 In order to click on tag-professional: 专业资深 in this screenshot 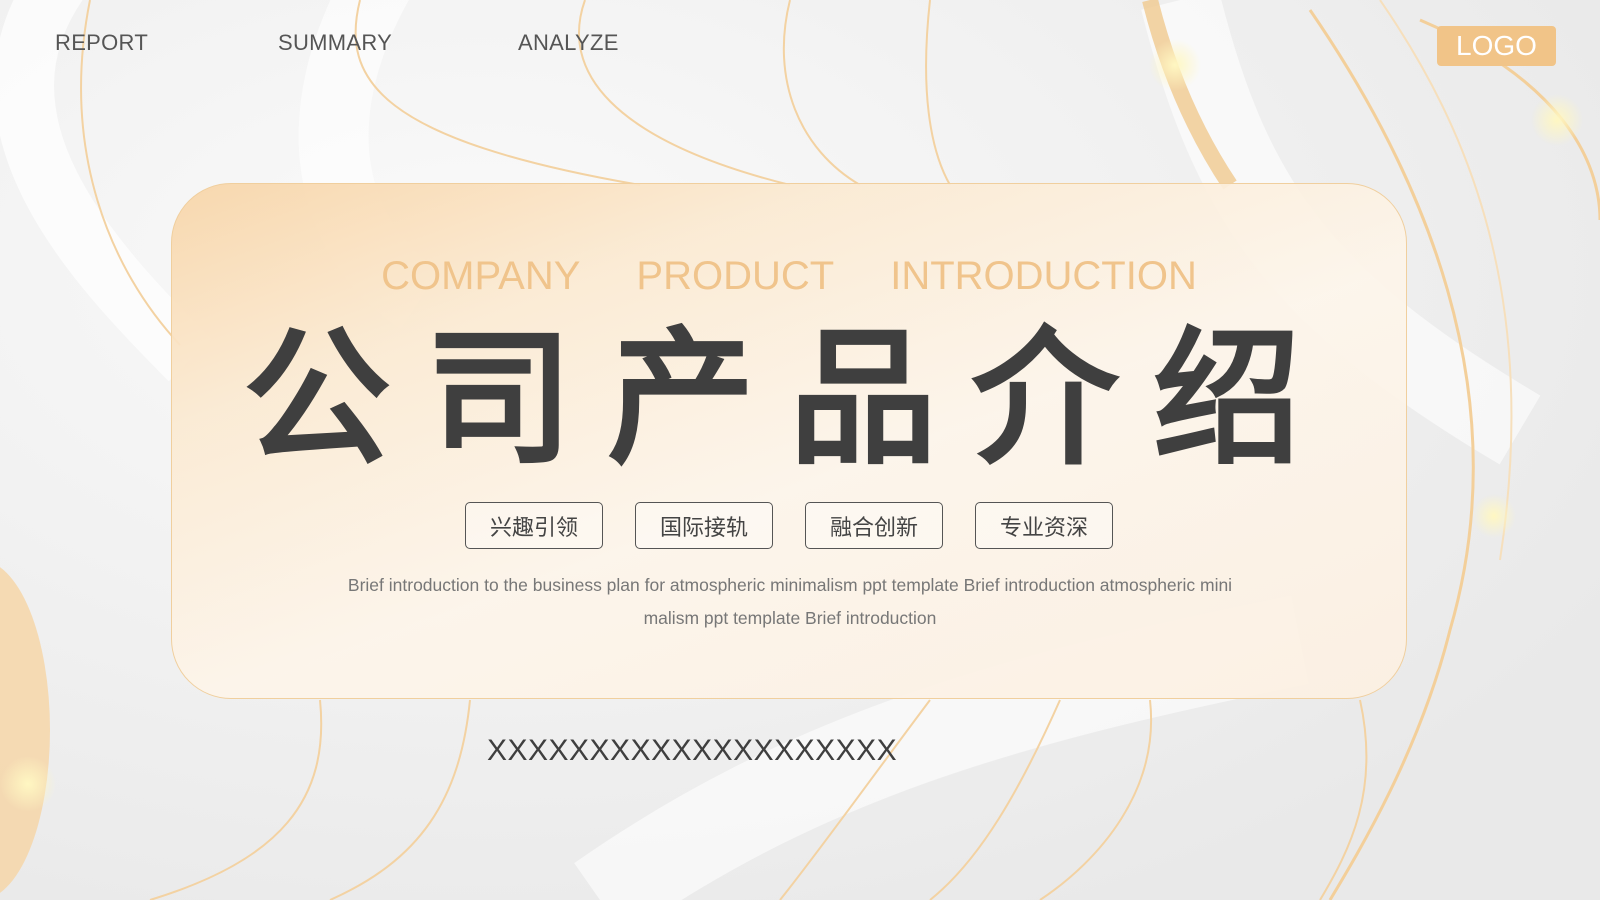, I will do `click(1044, 525)`.